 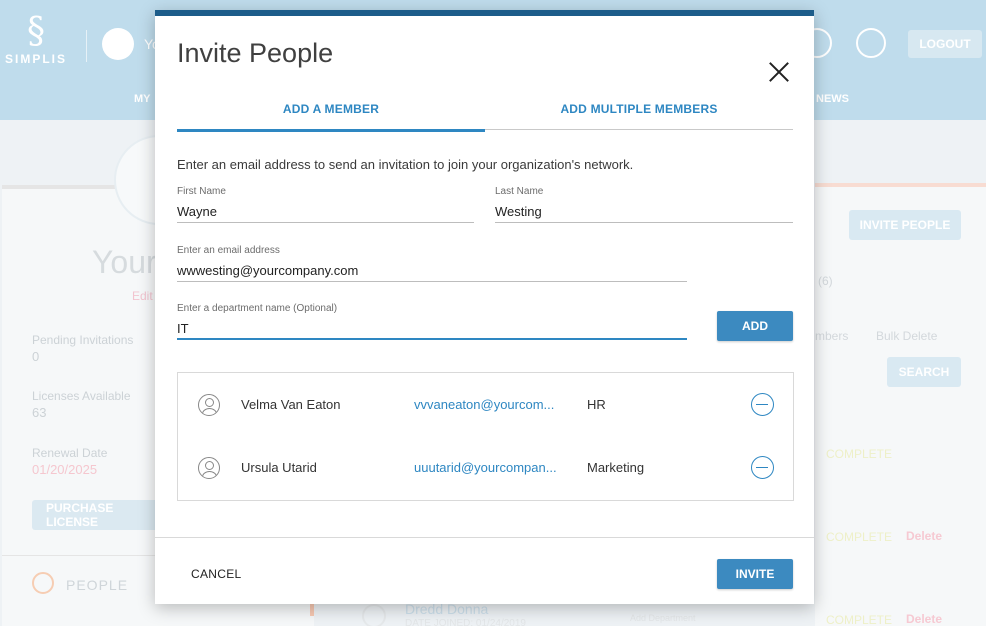 I want to click on bulk-delete-label: Bulk Delete, so click(x=907, y=336).